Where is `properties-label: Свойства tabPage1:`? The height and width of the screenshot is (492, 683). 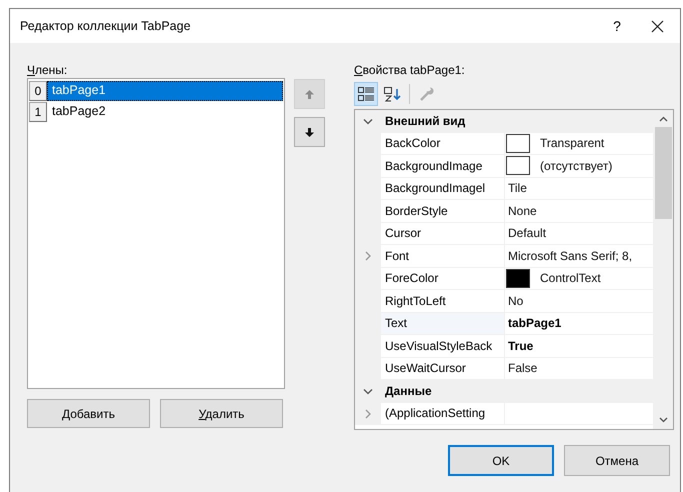
properties-label: Свойства tabPage1: is located at coordinates (410, 70).